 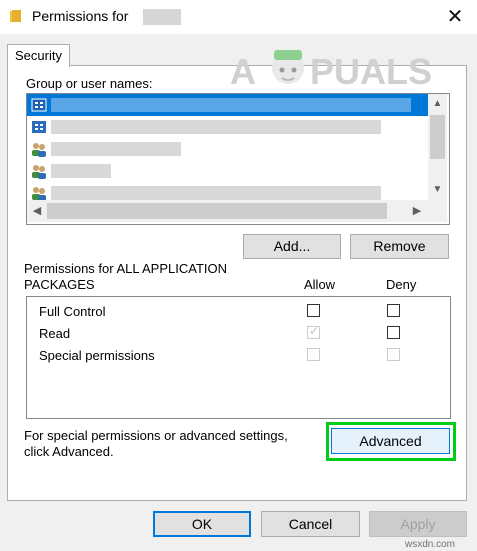 What do you see at coordinates (371, 71) in the screenshot?
I see `watermark-text-right: PUALS` at bounding box center [371, 71].